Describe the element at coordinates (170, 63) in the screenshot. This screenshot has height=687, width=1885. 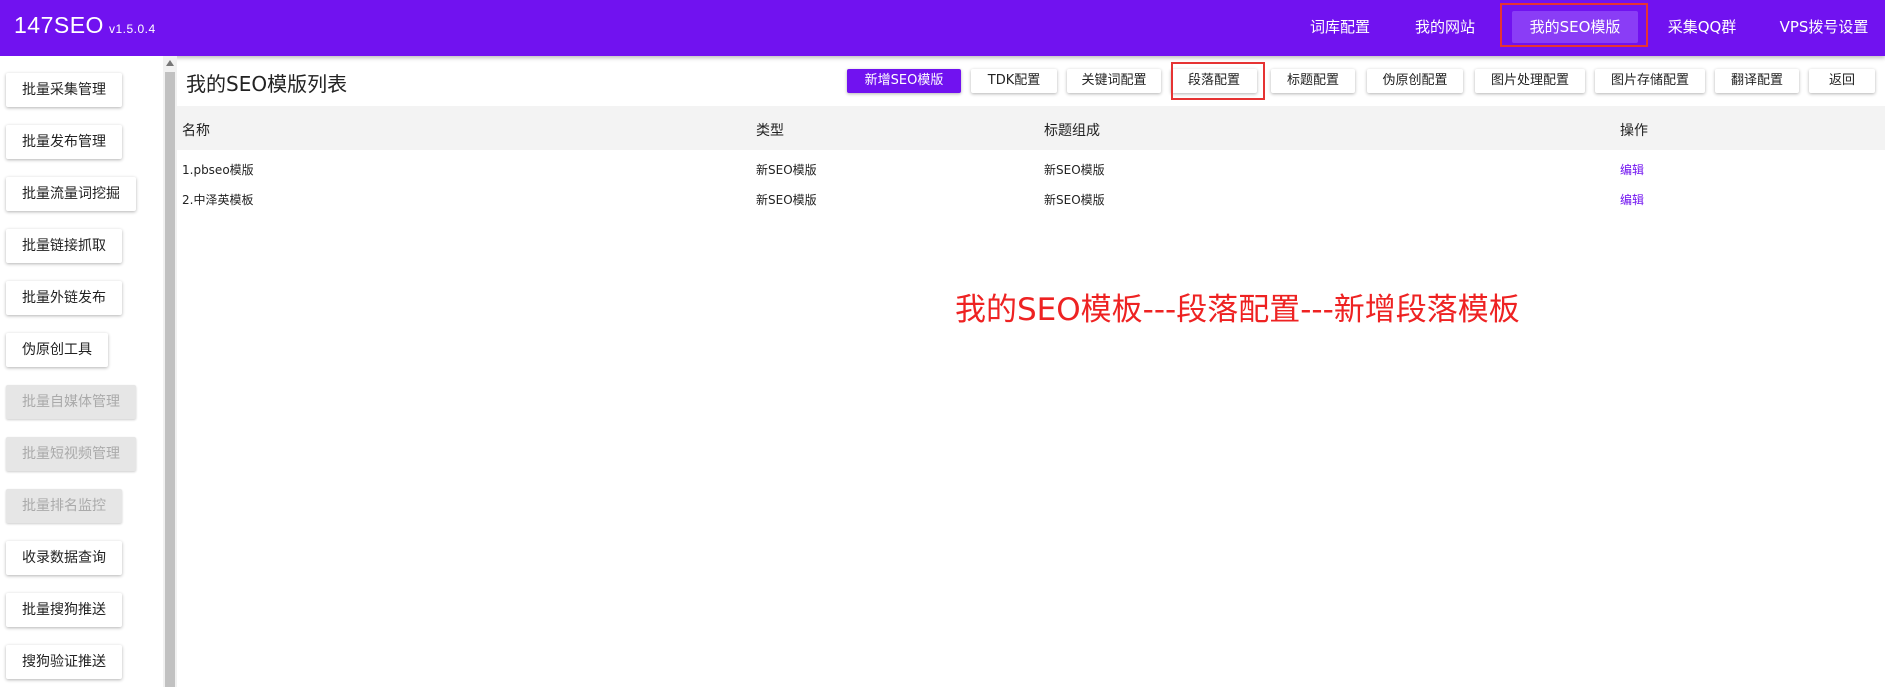
I see `scroll-up-arrow-icon` at that location.